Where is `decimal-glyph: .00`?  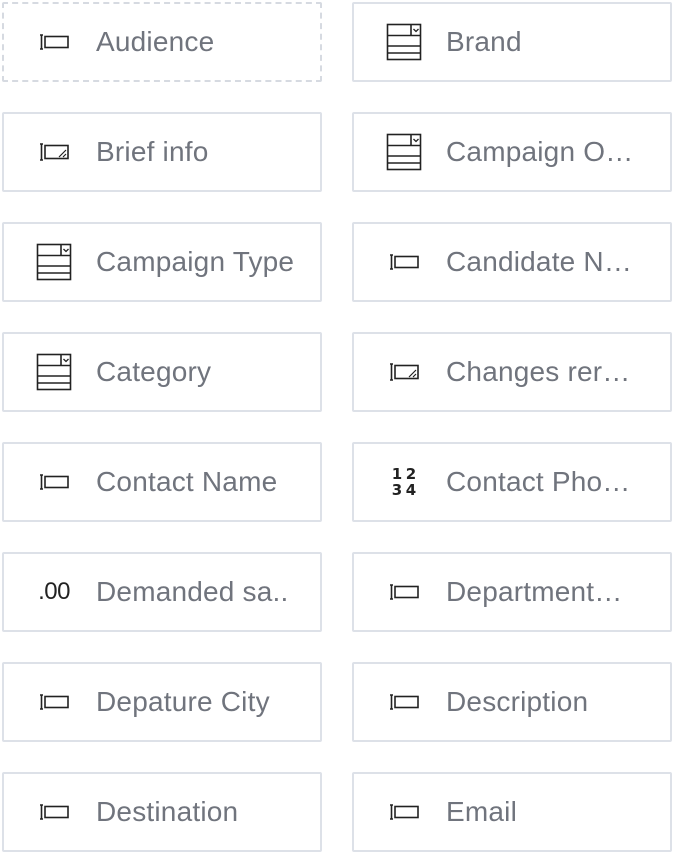 decimal-glyph: .00 is located at coordinates (54, 591).